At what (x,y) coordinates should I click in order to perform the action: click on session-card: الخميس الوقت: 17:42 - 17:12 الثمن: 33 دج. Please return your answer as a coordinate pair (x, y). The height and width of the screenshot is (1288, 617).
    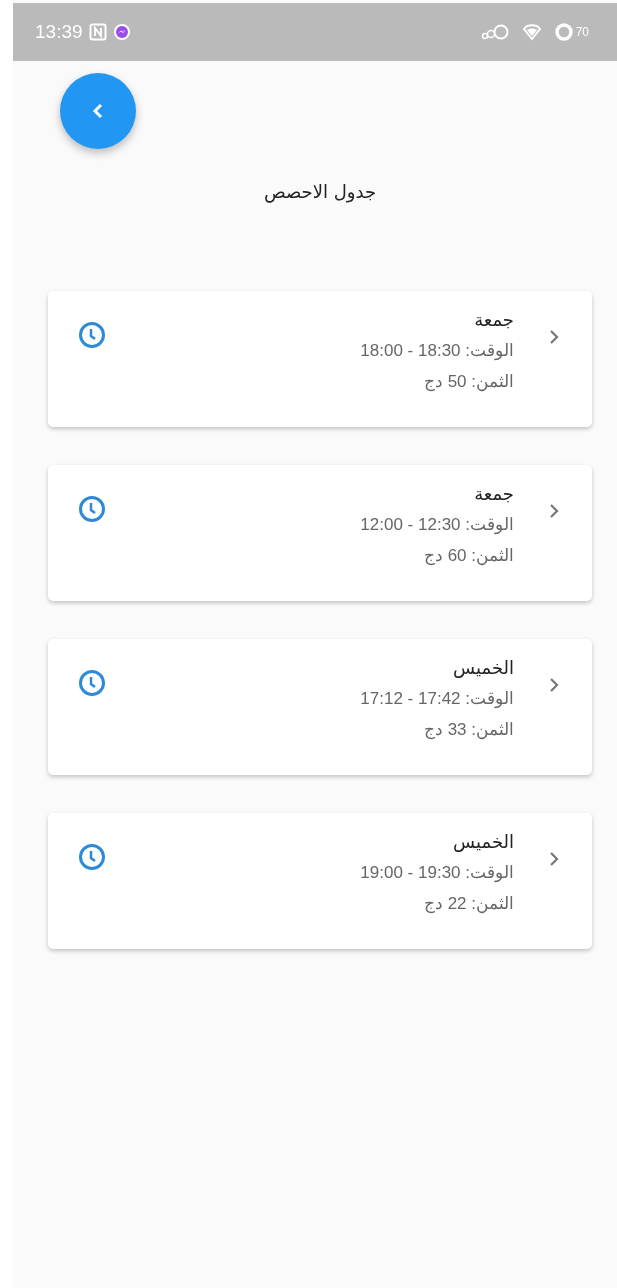
    Looking at the image, I should click on (320, 707).